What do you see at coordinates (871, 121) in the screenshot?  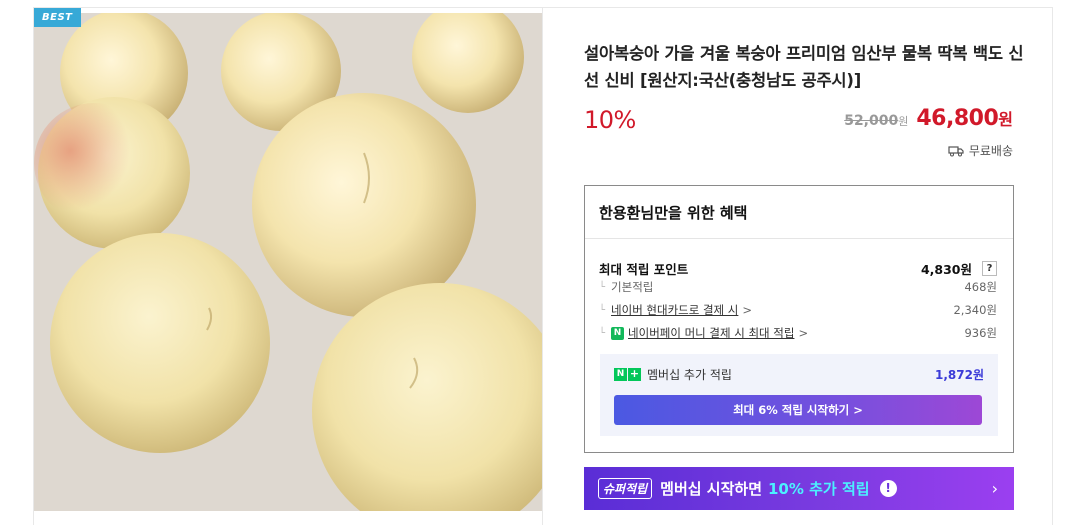 I see `original-price: 52,000` at bounding box center [871, 121].